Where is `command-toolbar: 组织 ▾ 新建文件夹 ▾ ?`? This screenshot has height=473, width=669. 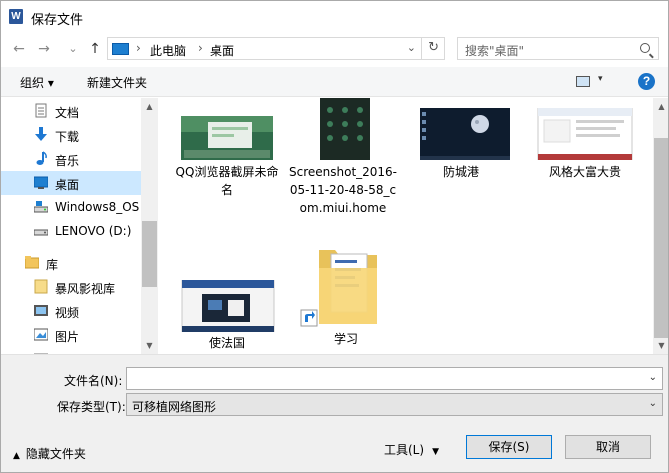
command-toolbar: 组织 ▾ 新建文件夹 ▾ ? is located at coordinates (334, 82).